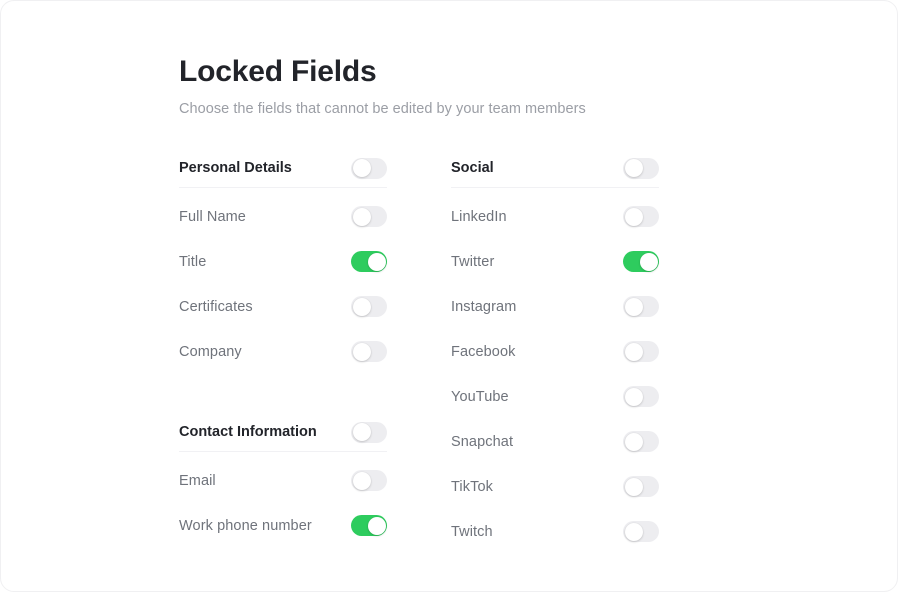  What do you see at coordinates (555, 261) in the screenshot?
I see `field-row-twitter: Twitter` at bounding box center [555, 261].